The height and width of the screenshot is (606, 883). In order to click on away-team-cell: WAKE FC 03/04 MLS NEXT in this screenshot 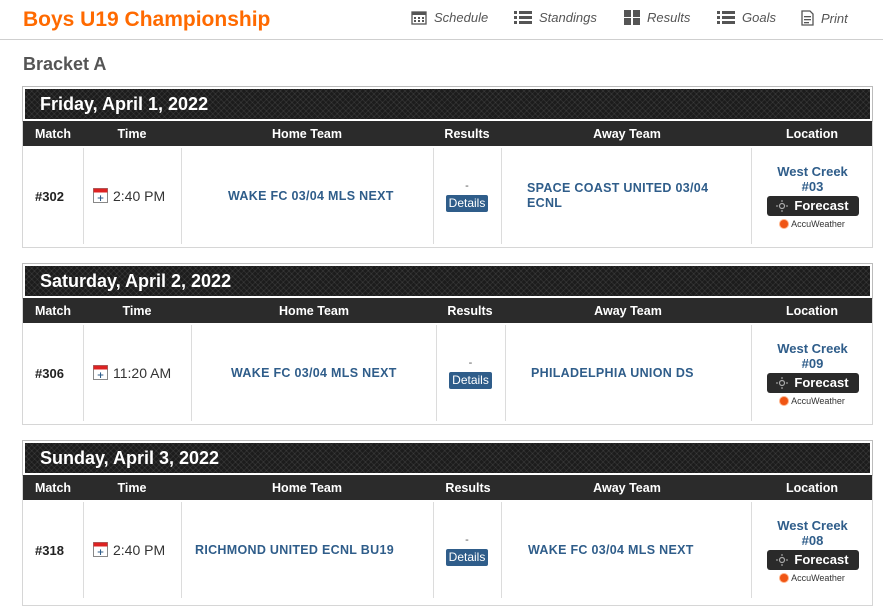, I will do `click(635, 550)`.